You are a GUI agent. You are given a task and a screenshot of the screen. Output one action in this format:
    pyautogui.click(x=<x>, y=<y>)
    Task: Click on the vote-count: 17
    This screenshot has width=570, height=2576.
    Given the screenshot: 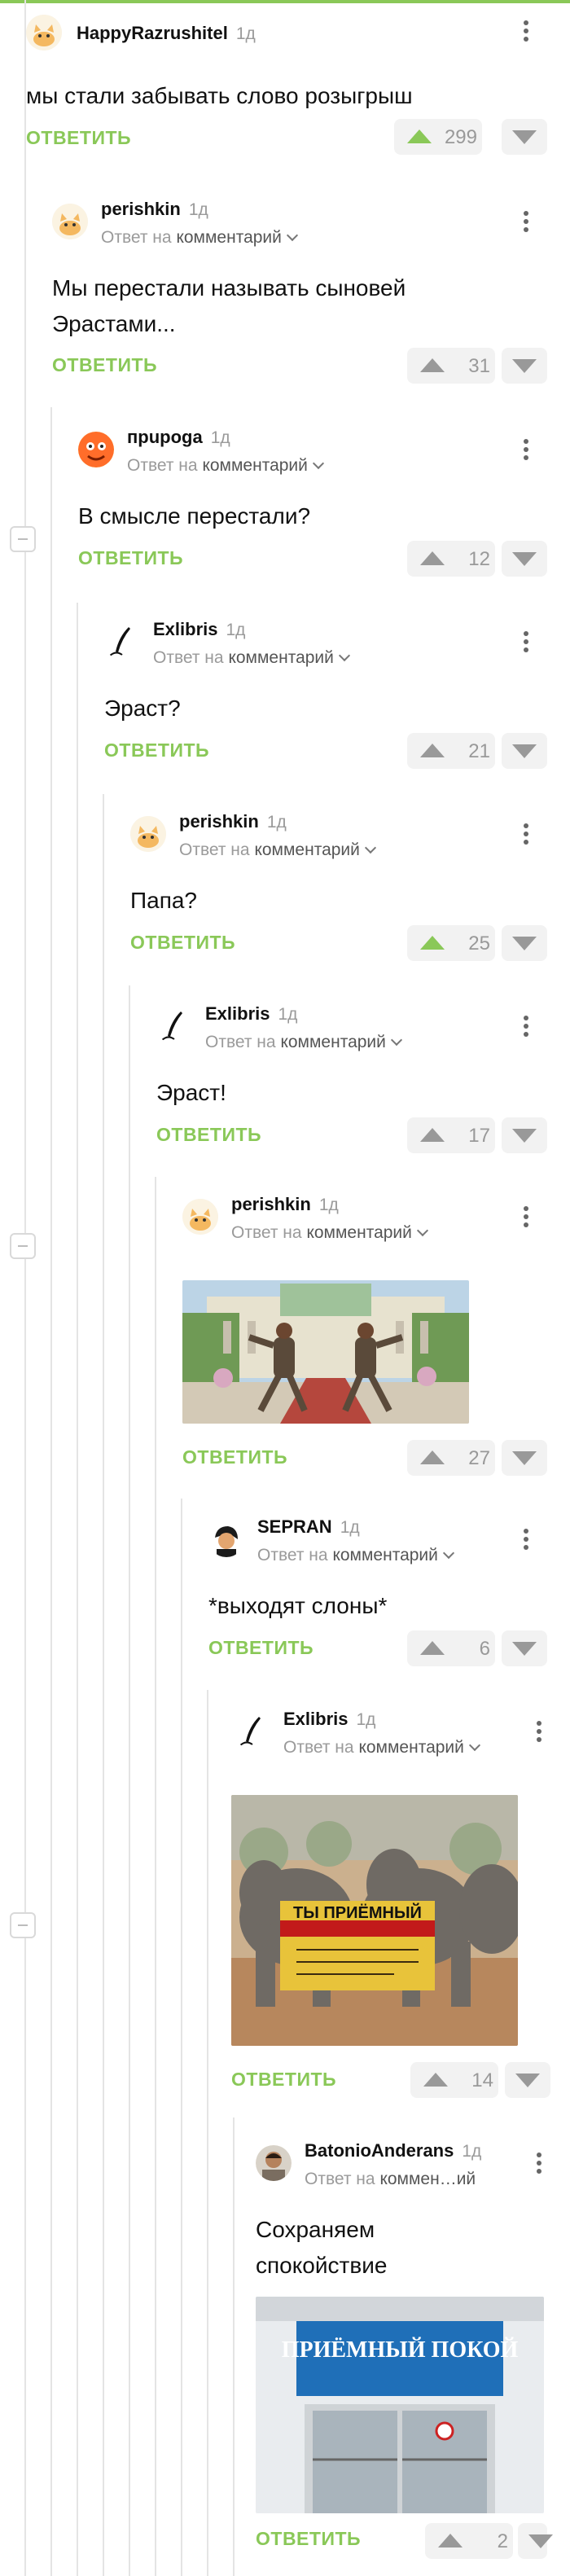 What is the action you would take?
    pyautogui.click(x=479, y=1136)
    